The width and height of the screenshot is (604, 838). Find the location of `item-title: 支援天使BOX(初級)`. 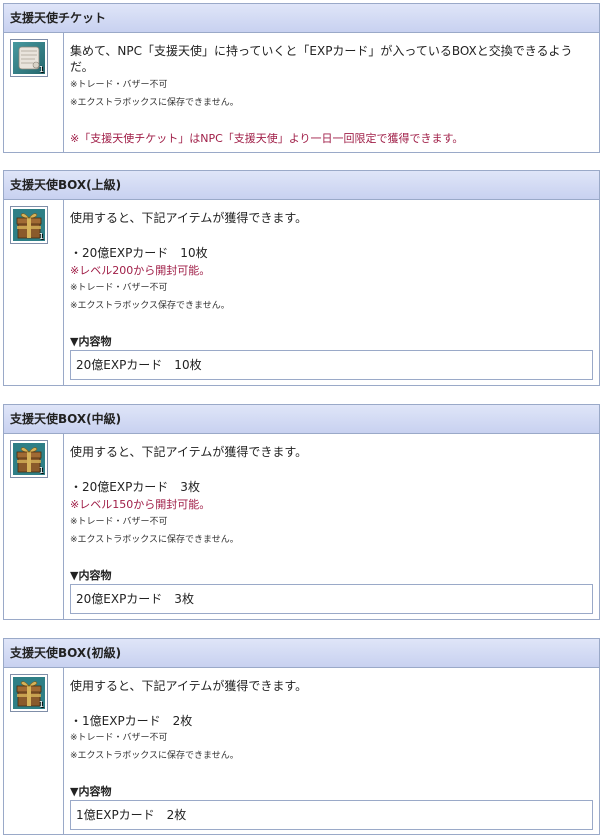

item-title: 支援天使BOX(初級) is located at coordinates (301, 653).